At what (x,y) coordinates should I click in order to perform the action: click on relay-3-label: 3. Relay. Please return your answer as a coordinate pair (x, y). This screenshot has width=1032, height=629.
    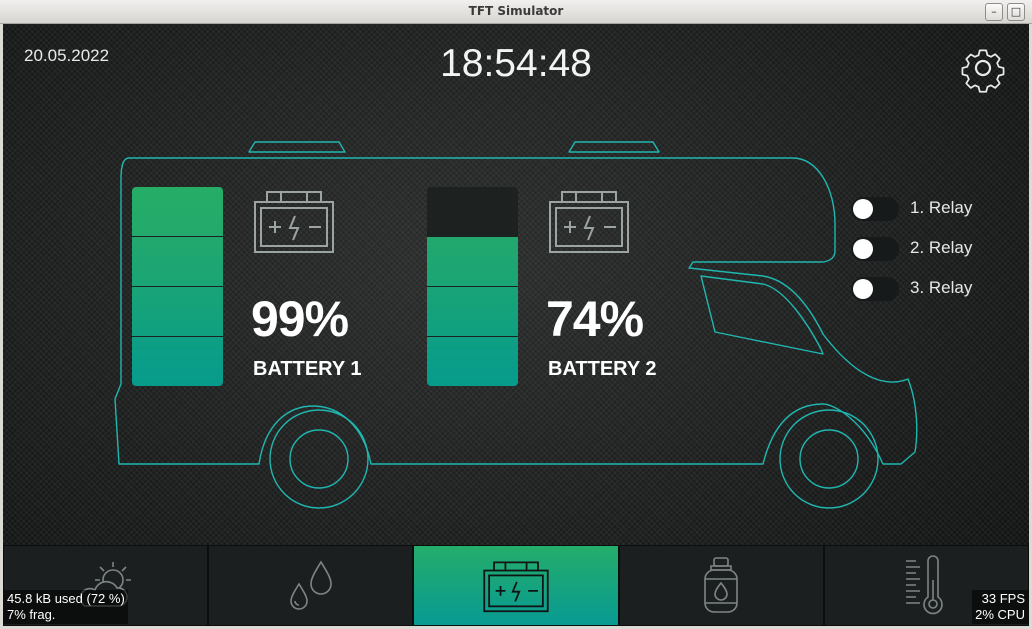
    Looking at the image, I should click on (941, 287).